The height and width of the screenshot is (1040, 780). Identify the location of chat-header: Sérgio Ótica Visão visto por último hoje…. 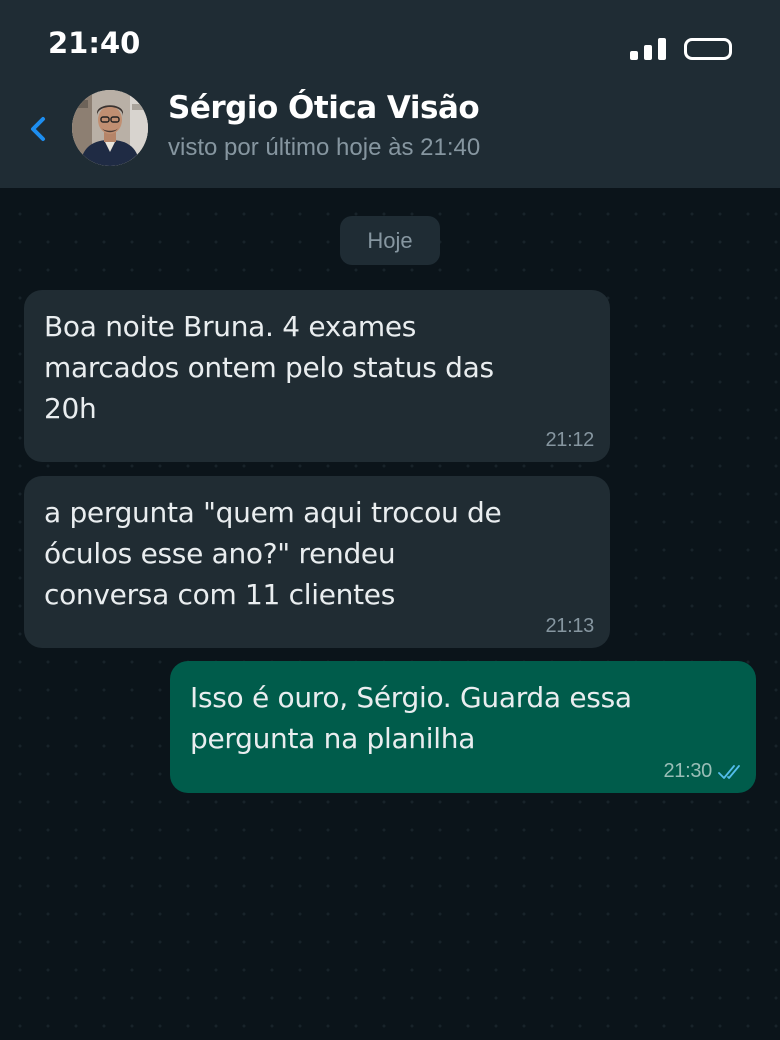
(390, 135).